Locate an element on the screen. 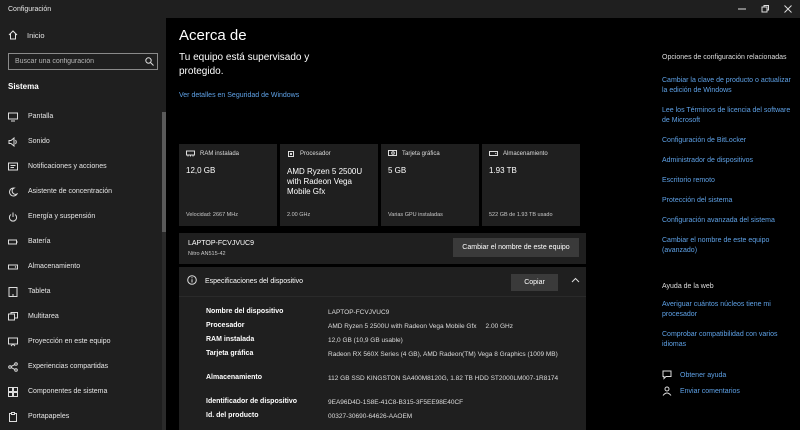 The height and width of the screenshot is (430, 800). close-button is located at coordinates (787, 9).